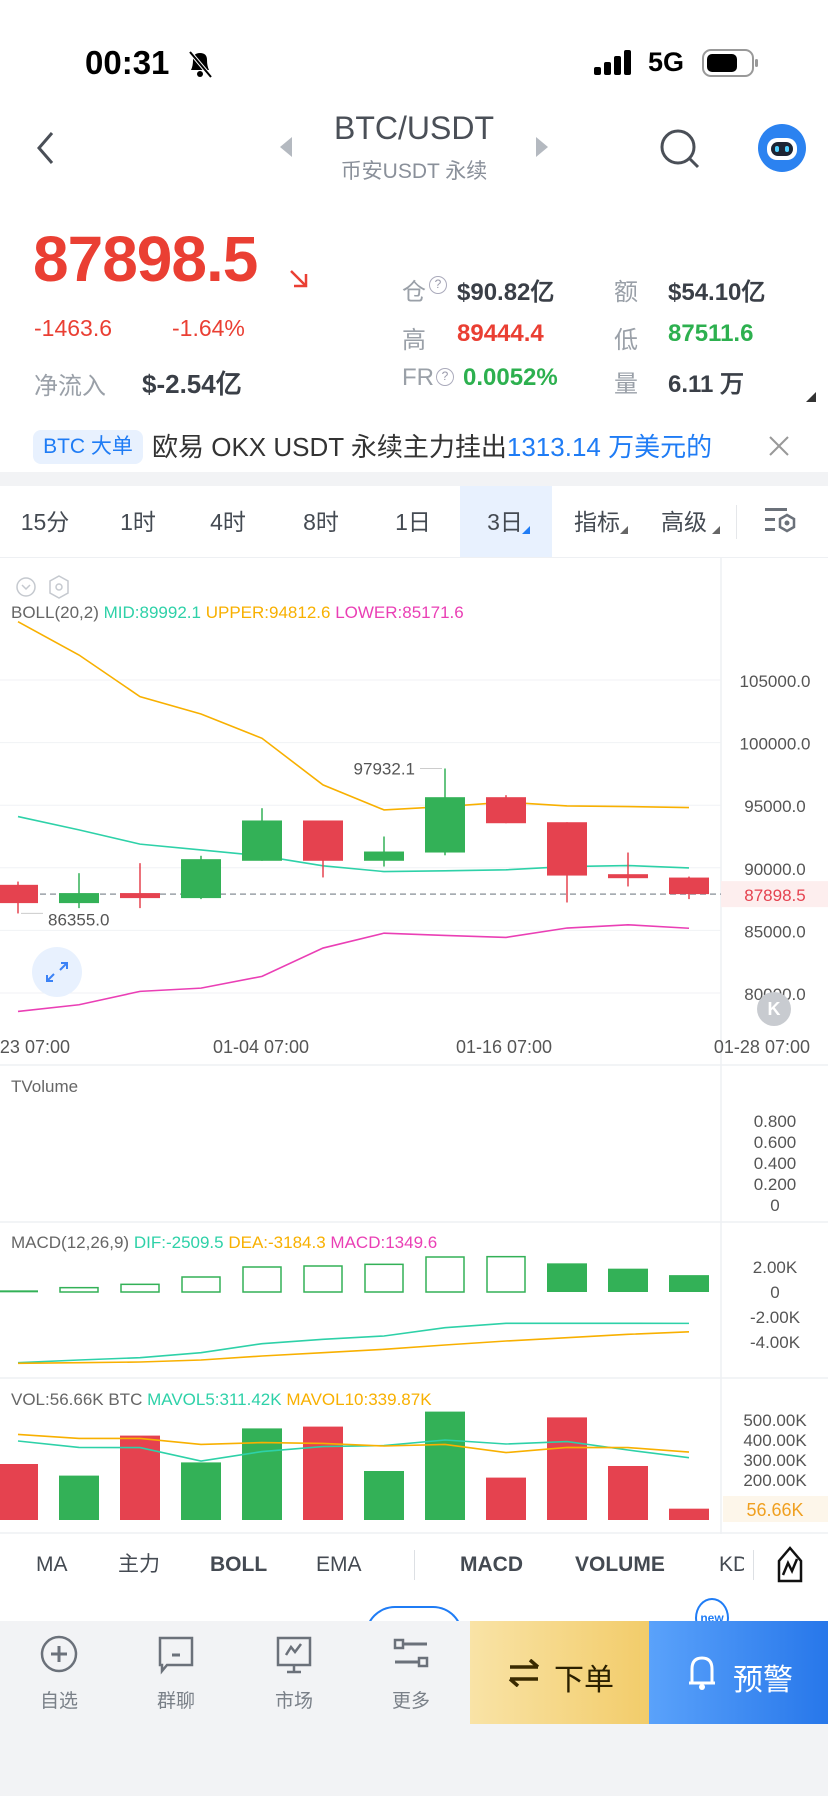  I want to click on nav-label: 更多, so click(410, 1701).